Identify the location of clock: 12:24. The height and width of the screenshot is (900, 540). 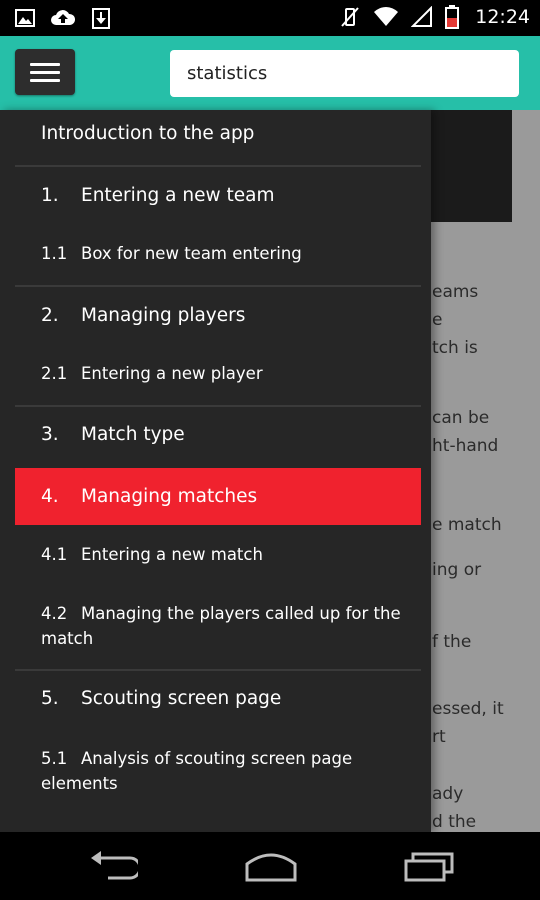
(502, 17).